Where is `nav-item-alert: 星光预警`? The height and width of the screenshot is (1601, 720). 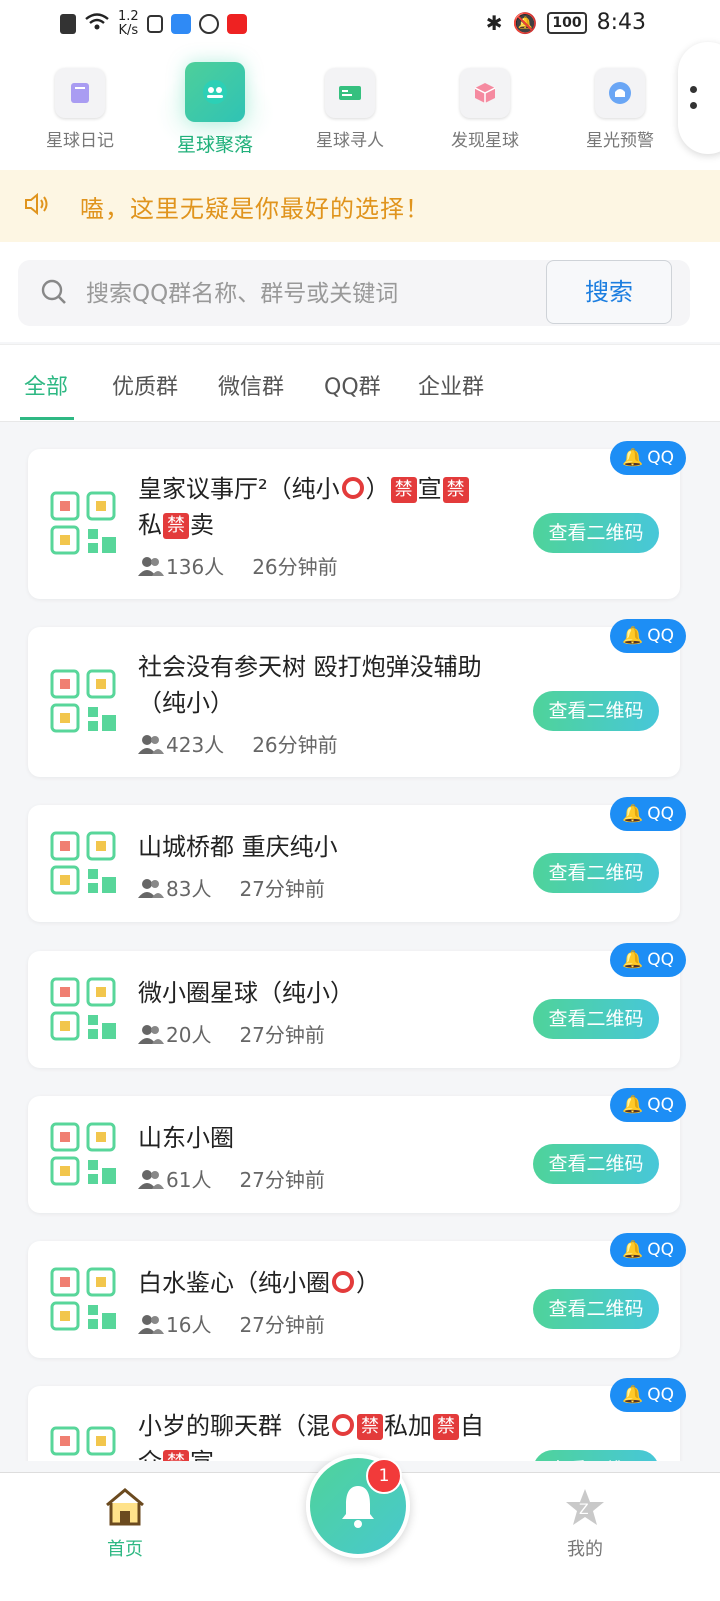
nav-item-alert: 星光预警 is located at coordinates (620, 109).